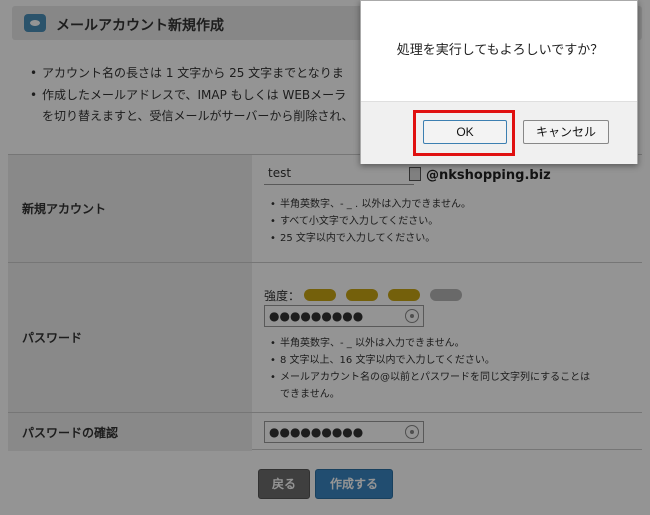 The image size is (650, 515). Describe the element at coordinates (500, 50) in the screenshot. I see `dialog-message: 処理を実行してもよろしいですか？` at that location.